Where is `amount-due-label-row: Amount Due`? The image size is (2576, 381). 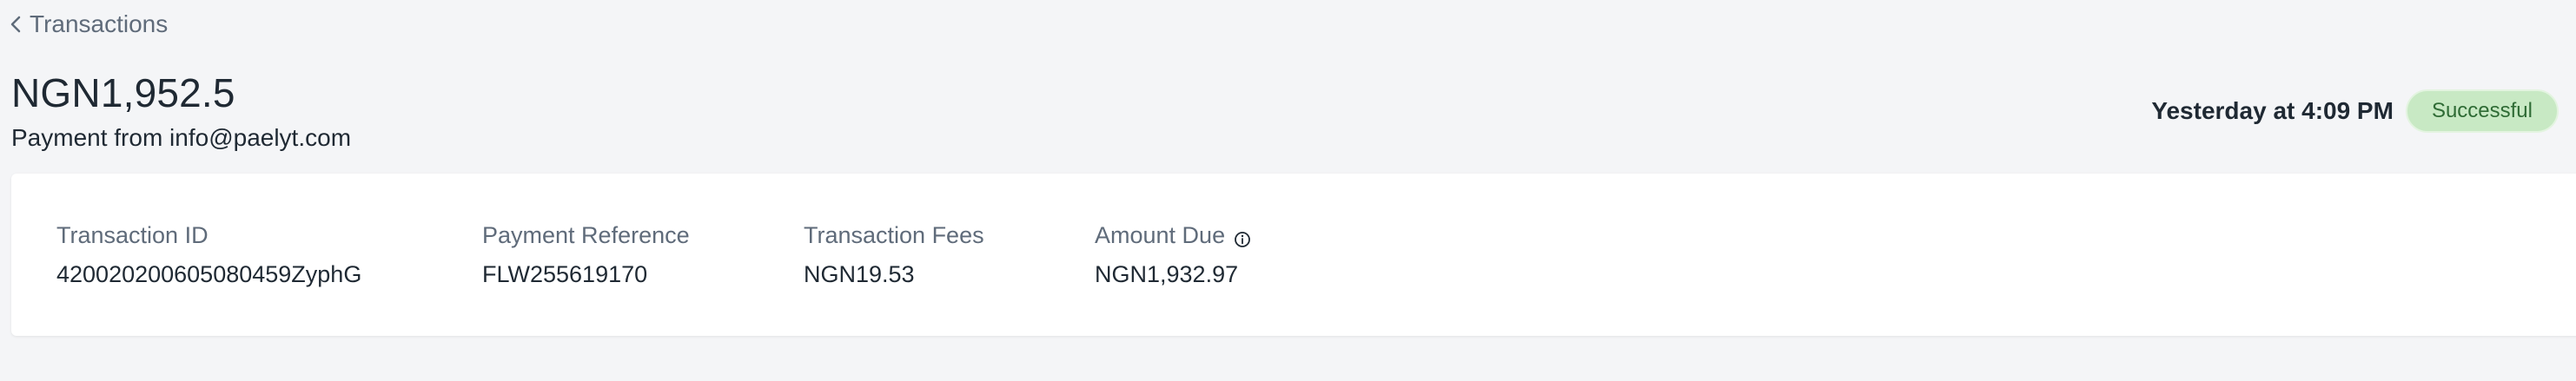
amount-due-label-row: Amount Due is located at coordinates (1173, 236).